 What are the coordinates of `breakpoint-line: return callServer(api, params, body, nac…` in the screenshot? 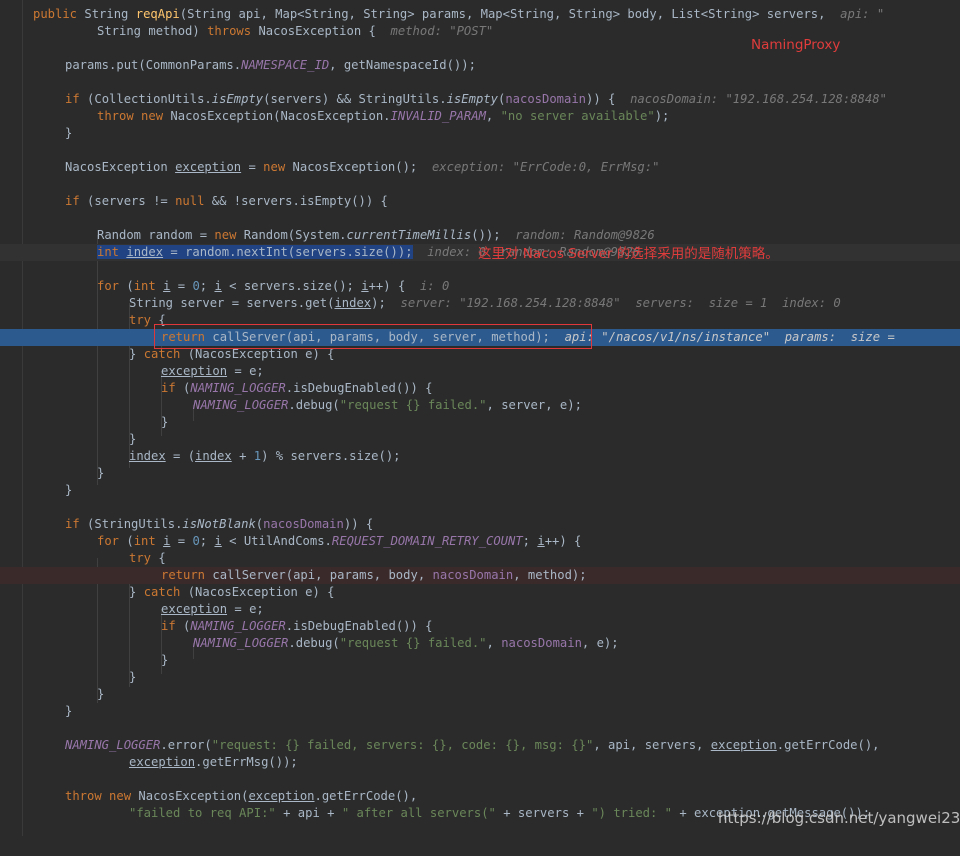 It's located at (480, 575).